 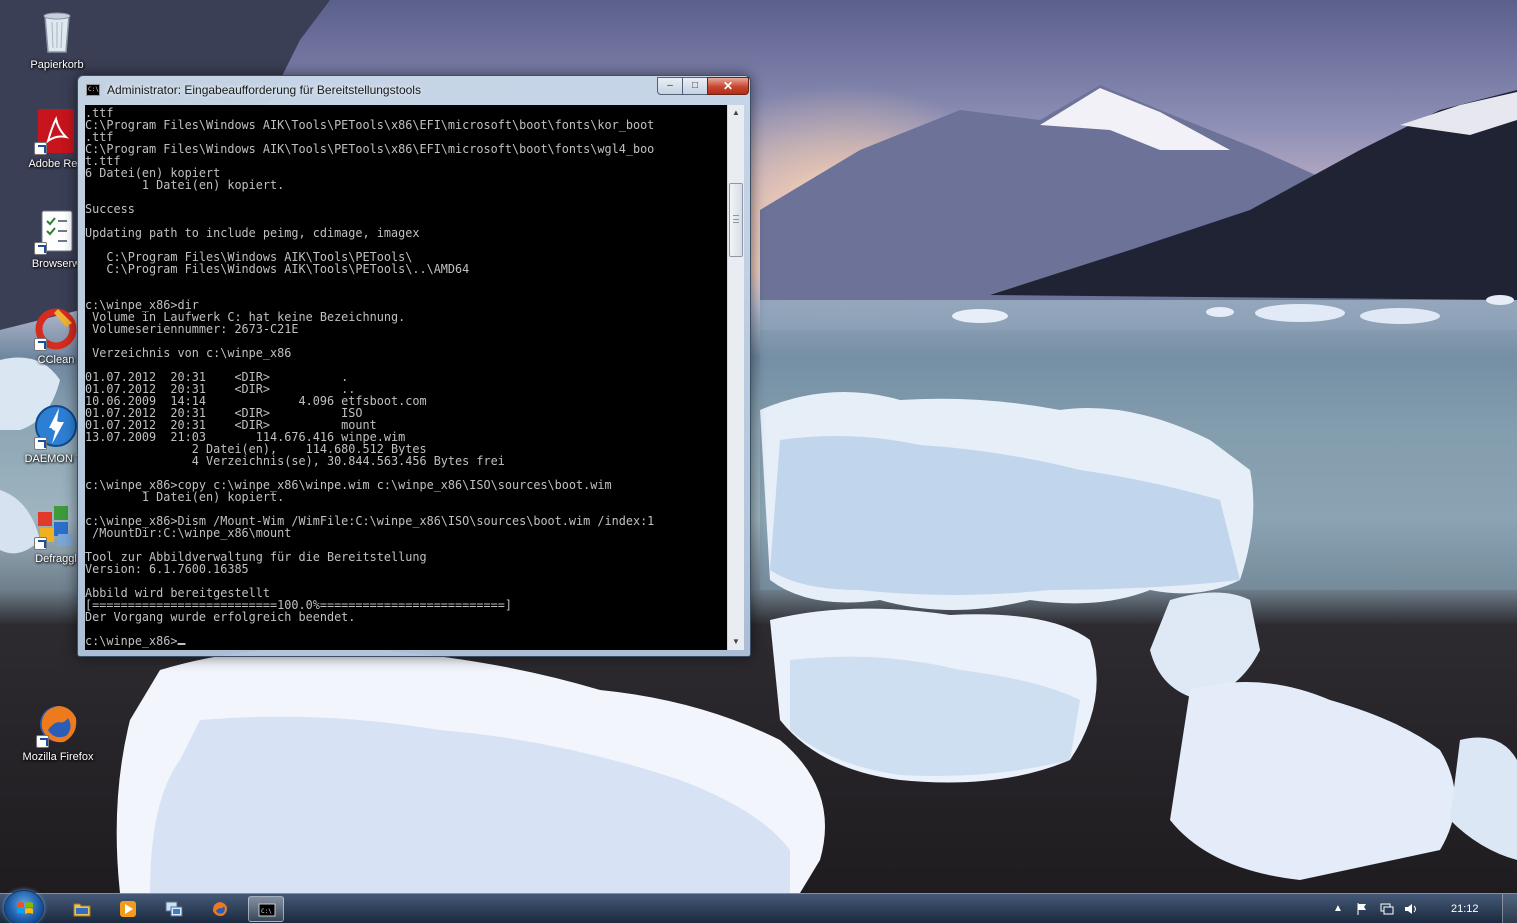 What do you see at coordinates (188, 533) in the screenshot?
I see `console-line: /MountDir:C:\winpe_x86\mount` at bounding box center [188, 533].